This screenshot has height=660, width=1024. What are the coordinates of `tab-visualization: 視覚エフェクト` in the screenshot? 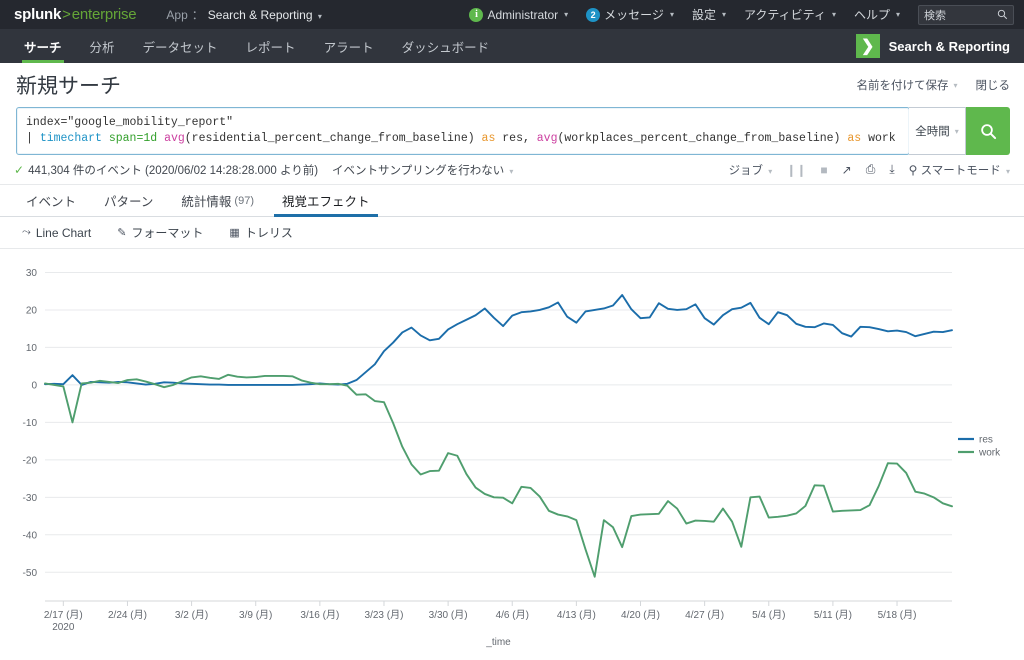 It's located at (326, 201).